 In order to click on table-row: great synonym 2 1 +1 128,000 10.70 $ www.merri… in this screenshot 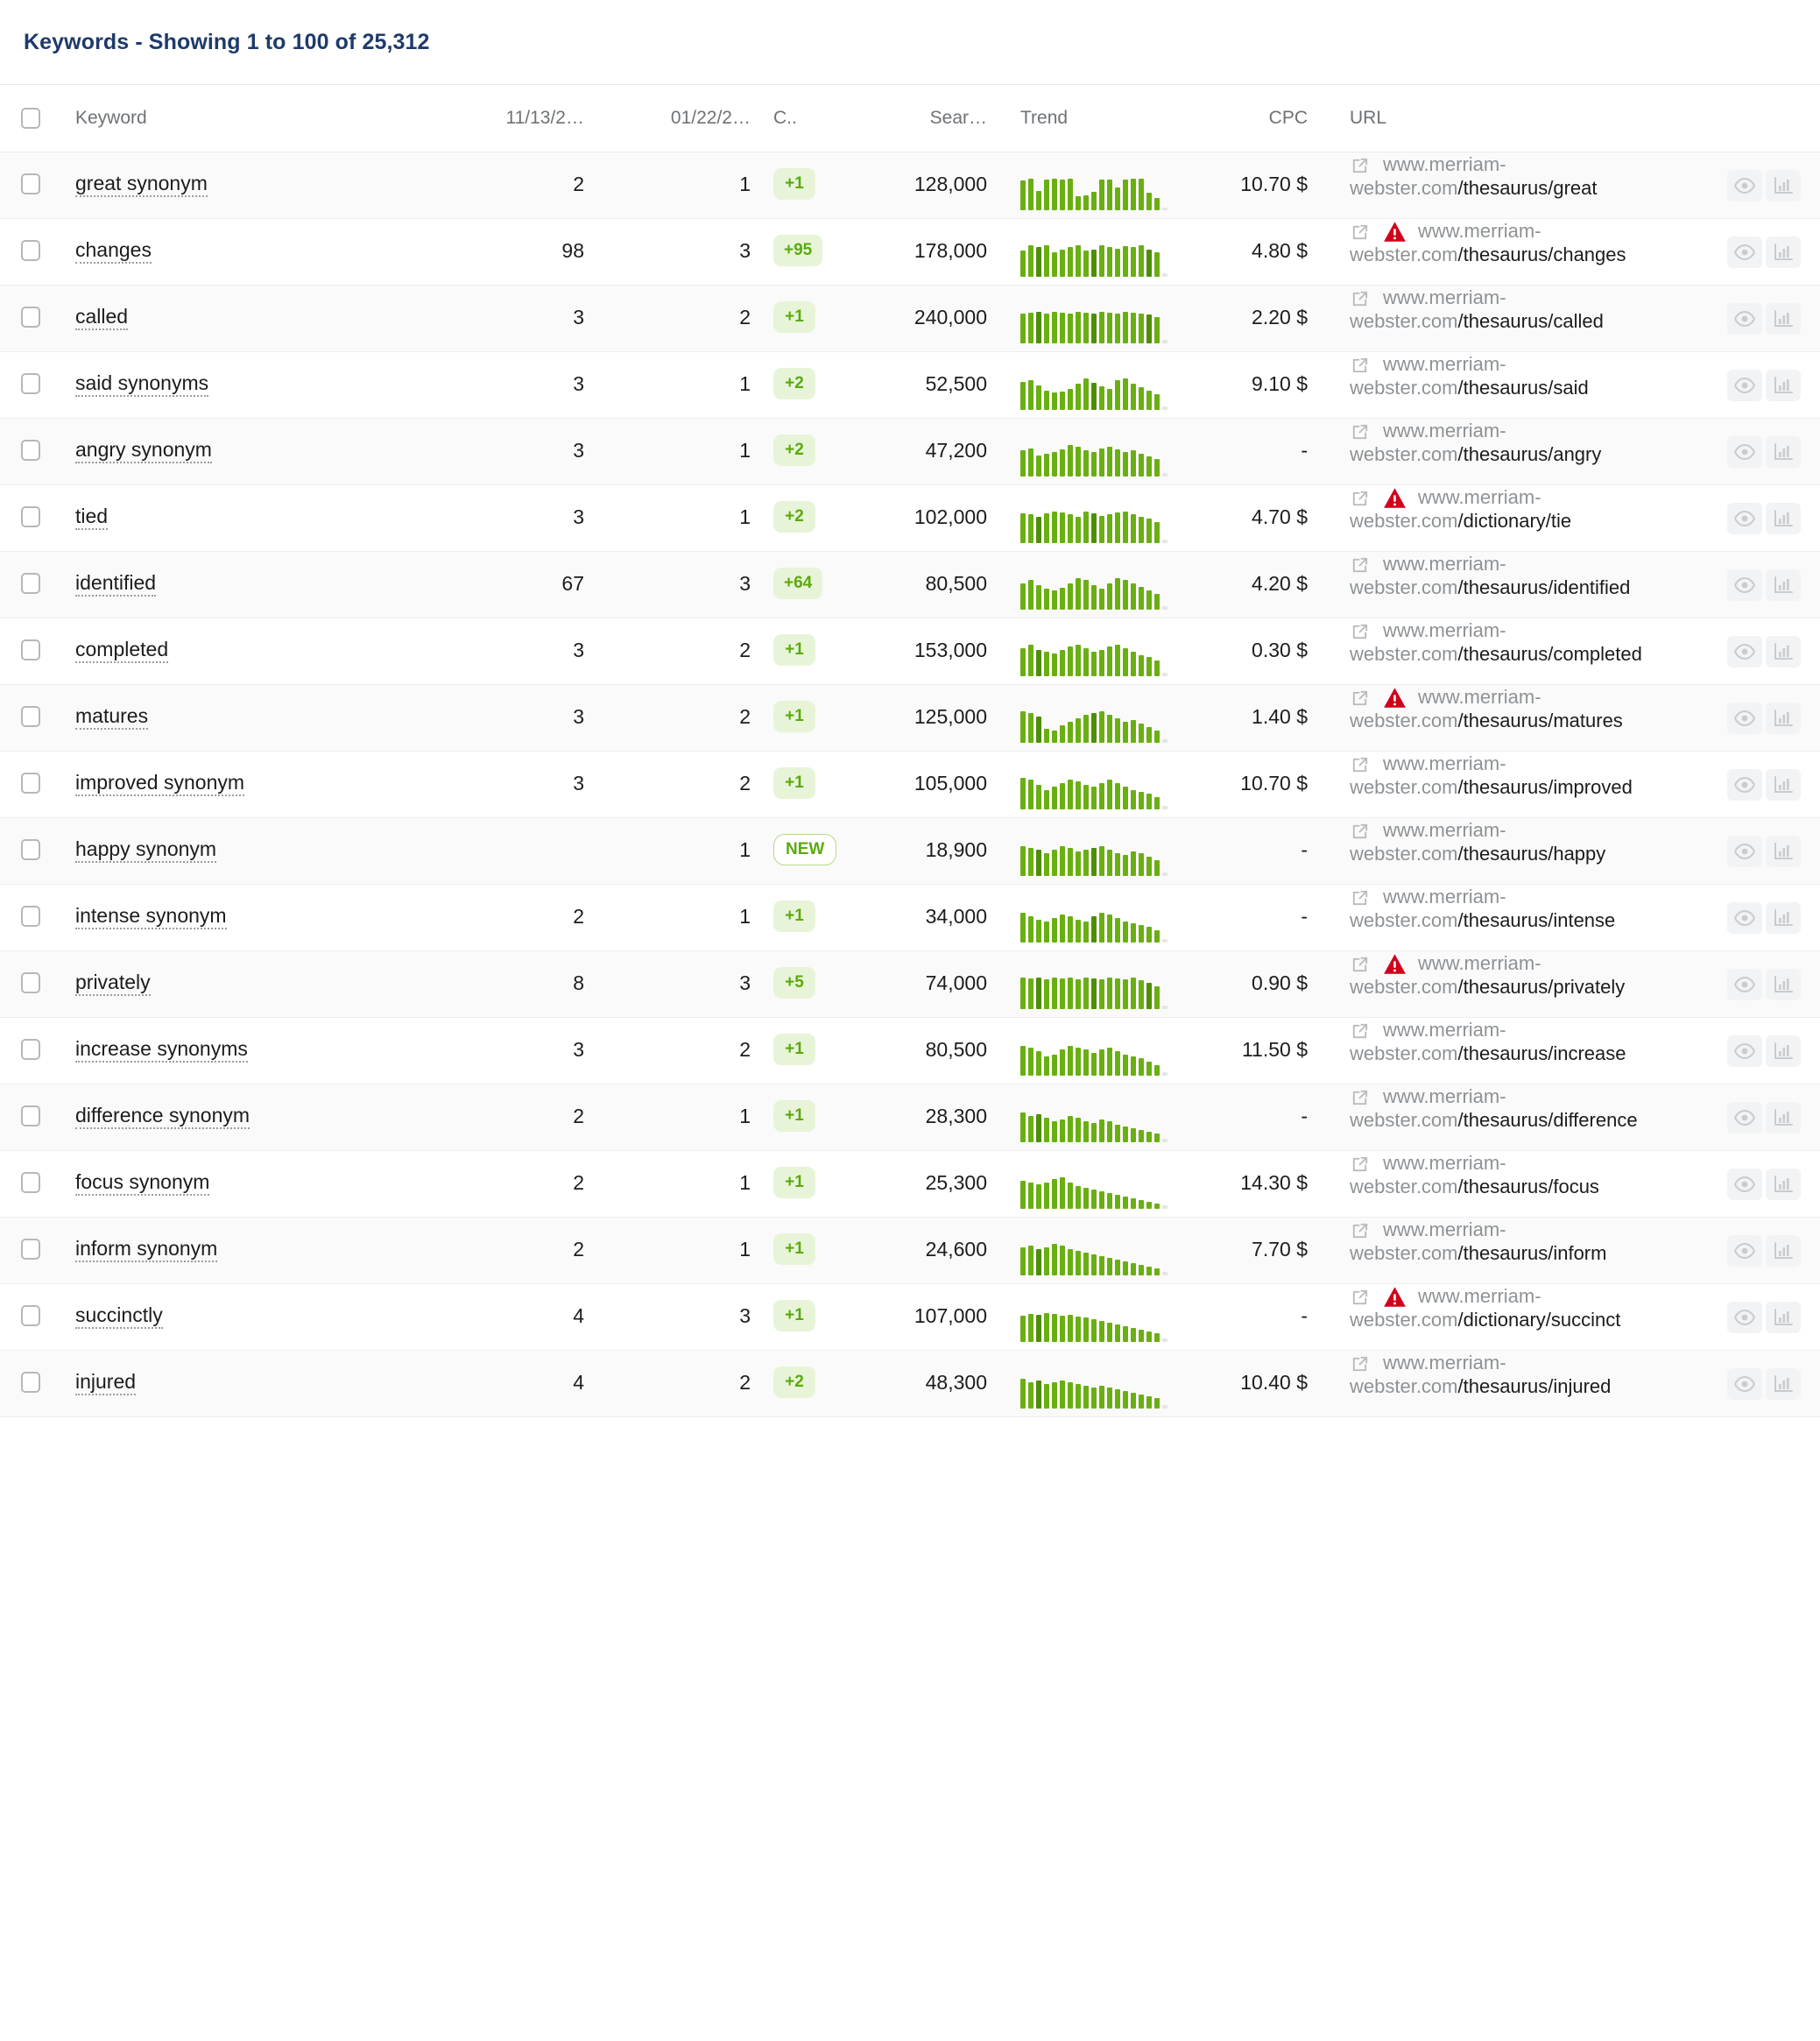, I will do `click(910, 185)`.